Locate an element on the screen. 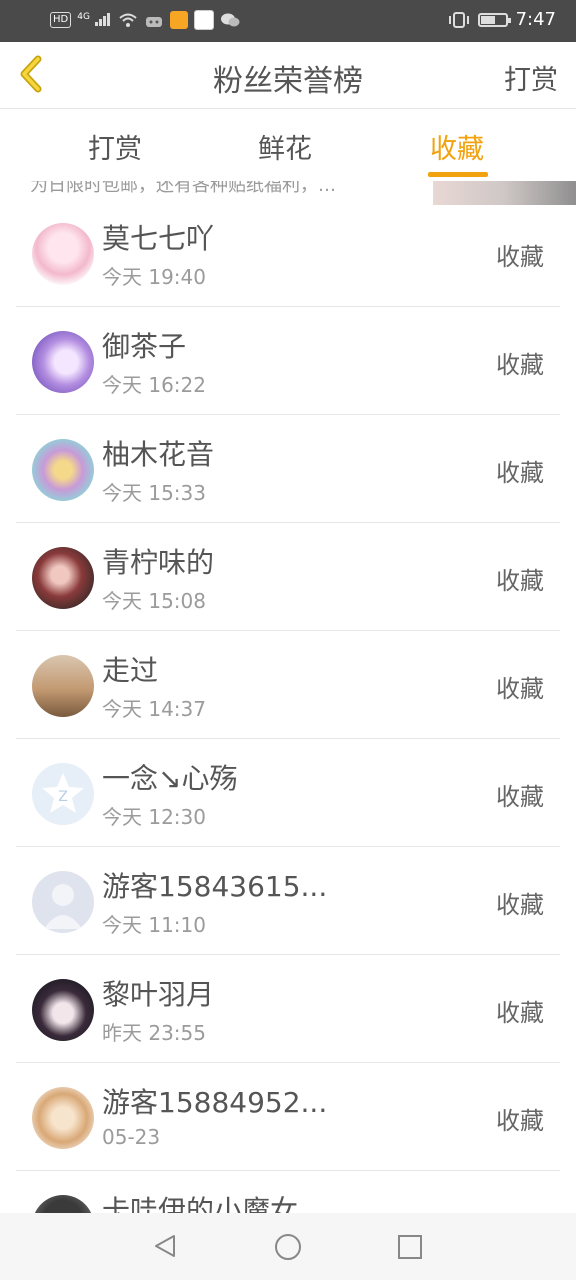  timestamp: 今天 12:30 is located at coordinates (154, 817).